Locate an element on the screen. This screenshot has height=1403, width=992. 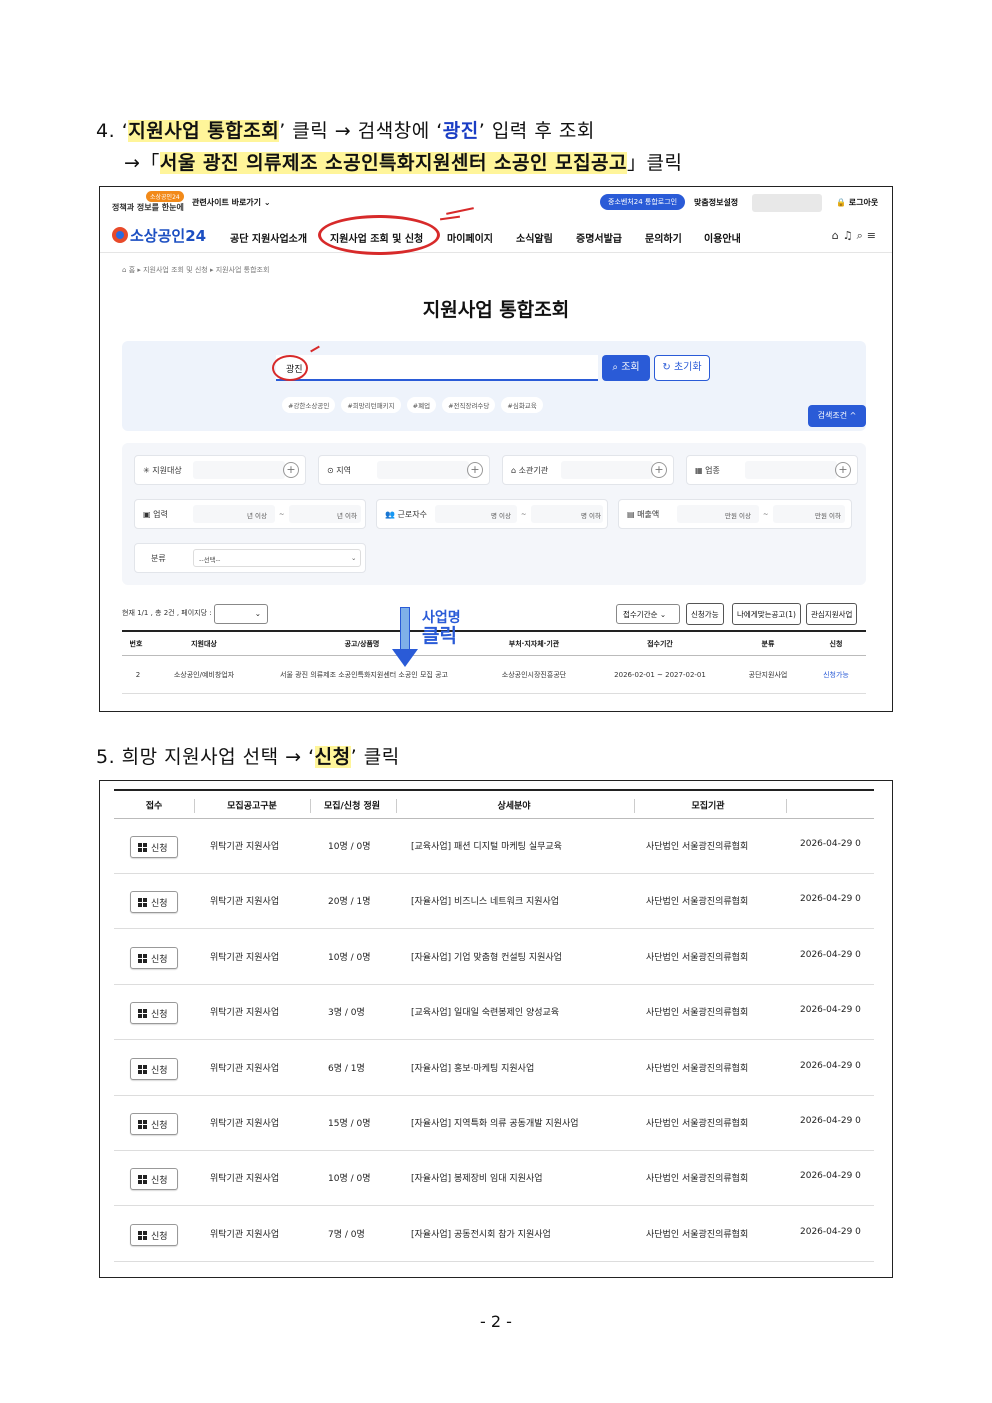
red-circle-annotation-keyword is located at coordinates (290, 368).